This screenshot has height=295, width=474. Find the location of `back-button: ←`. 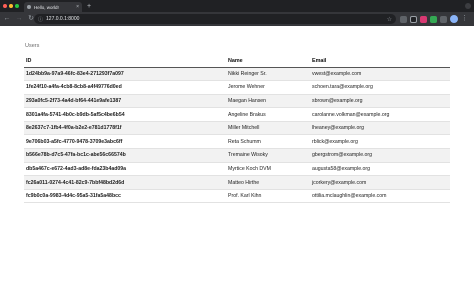

back-button: ← is located at coordinates (7, 19).